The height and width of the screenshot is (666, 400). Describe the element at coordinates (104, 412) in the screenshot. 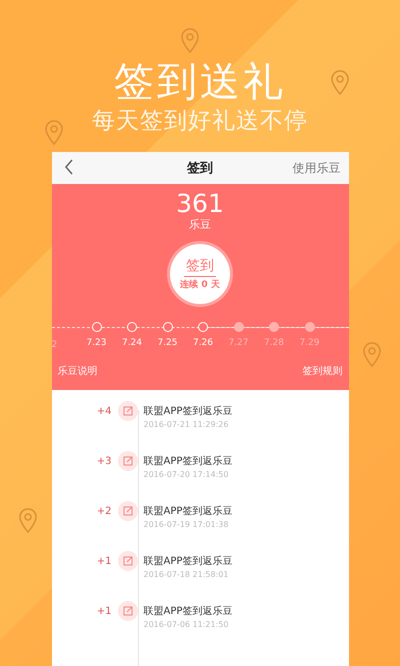

I see `points-gain: +4` at that location.